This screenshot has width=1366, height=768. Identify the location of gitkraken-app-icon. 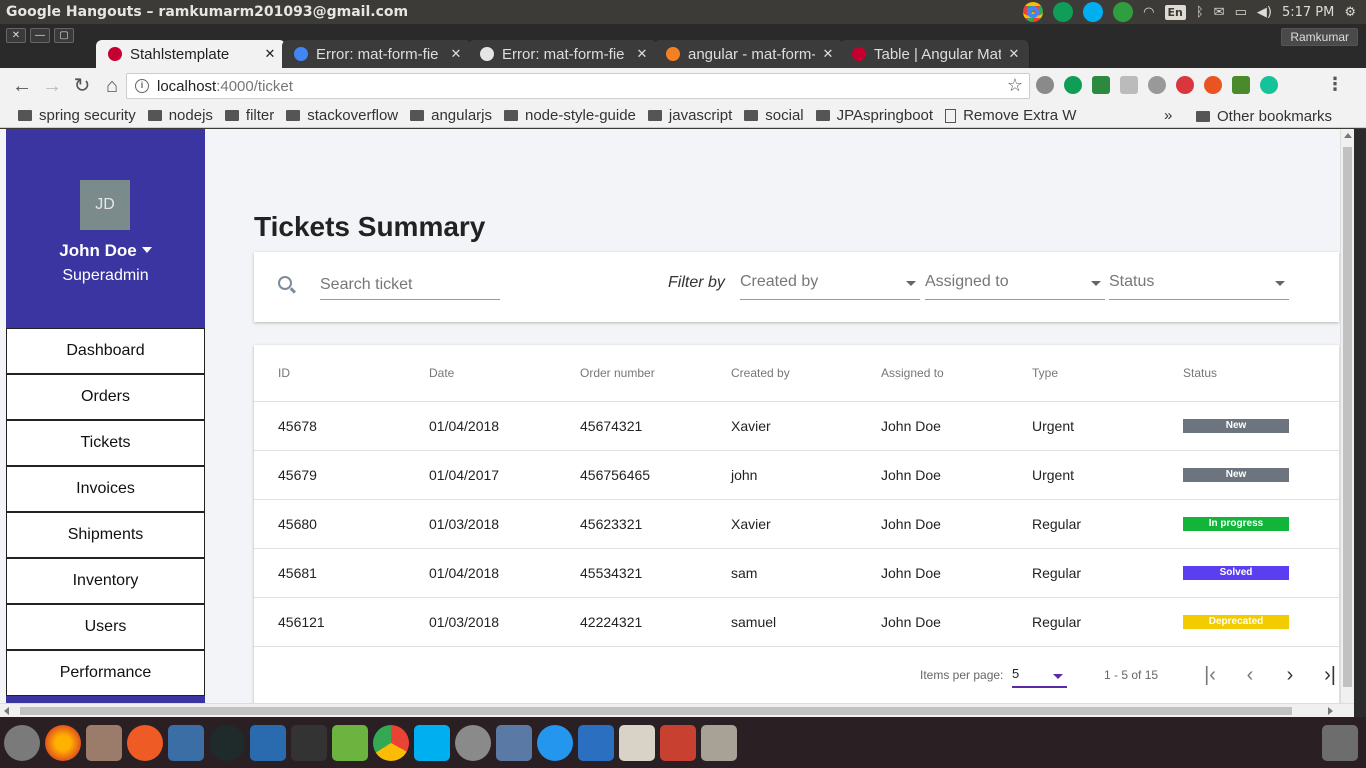
(227, 743).